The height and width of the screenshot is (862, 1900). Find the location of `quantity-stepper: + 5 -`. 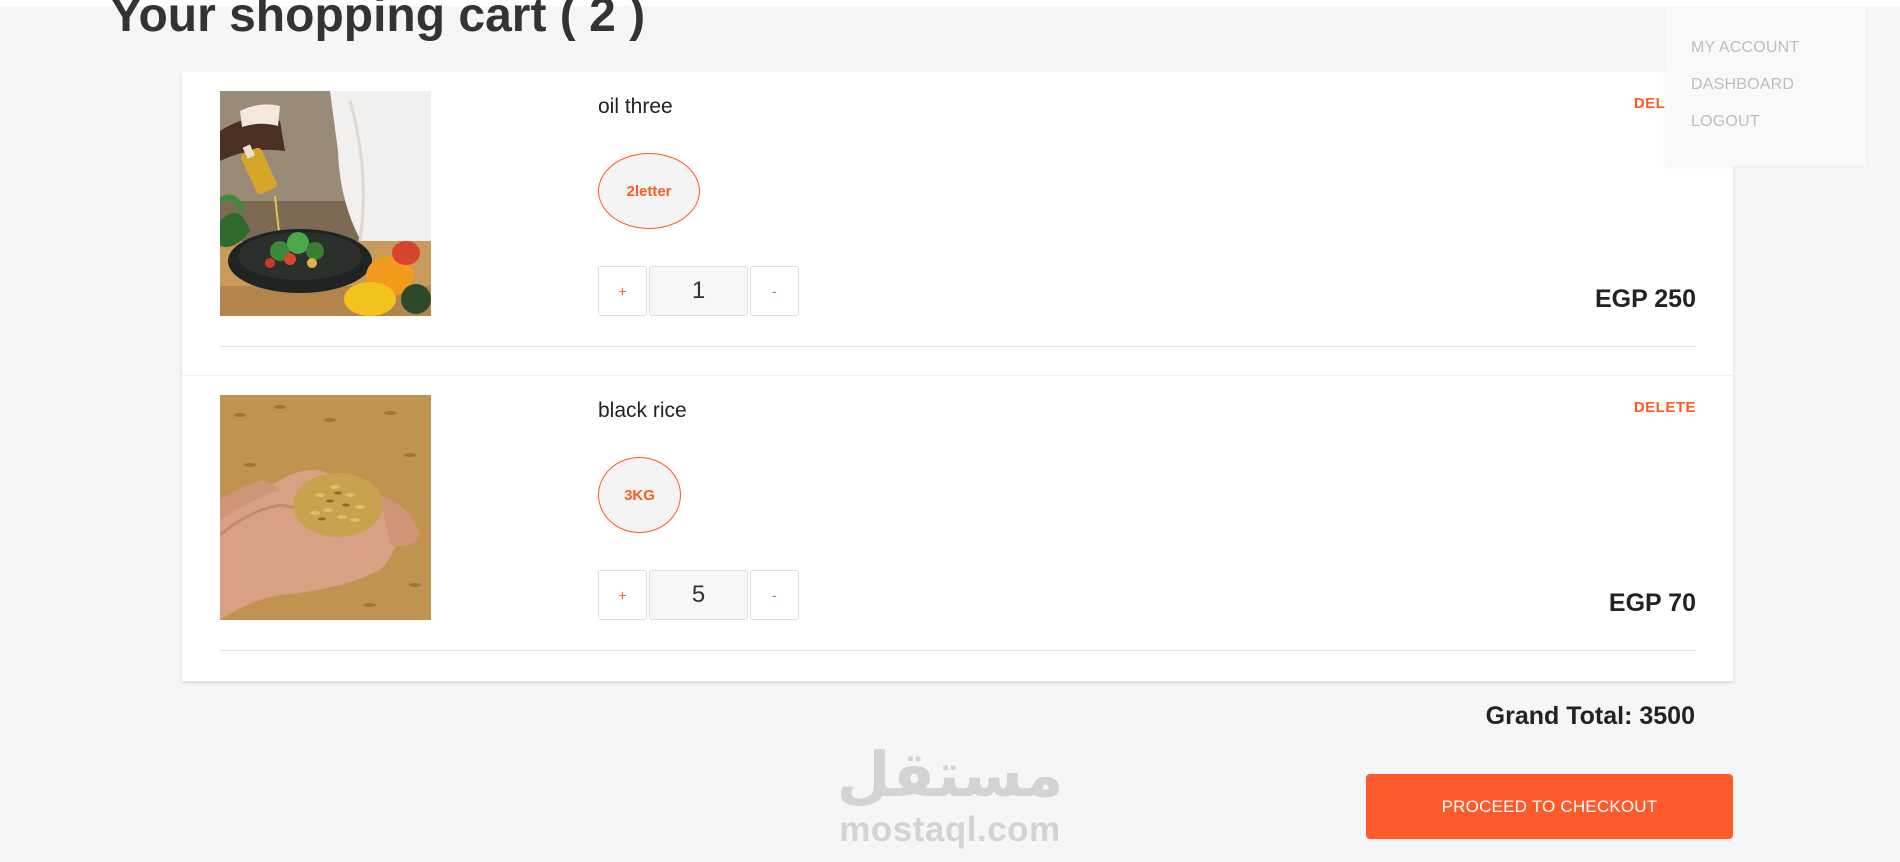

quantity-stepper: + 5 - is located at coordinates (698, 595).